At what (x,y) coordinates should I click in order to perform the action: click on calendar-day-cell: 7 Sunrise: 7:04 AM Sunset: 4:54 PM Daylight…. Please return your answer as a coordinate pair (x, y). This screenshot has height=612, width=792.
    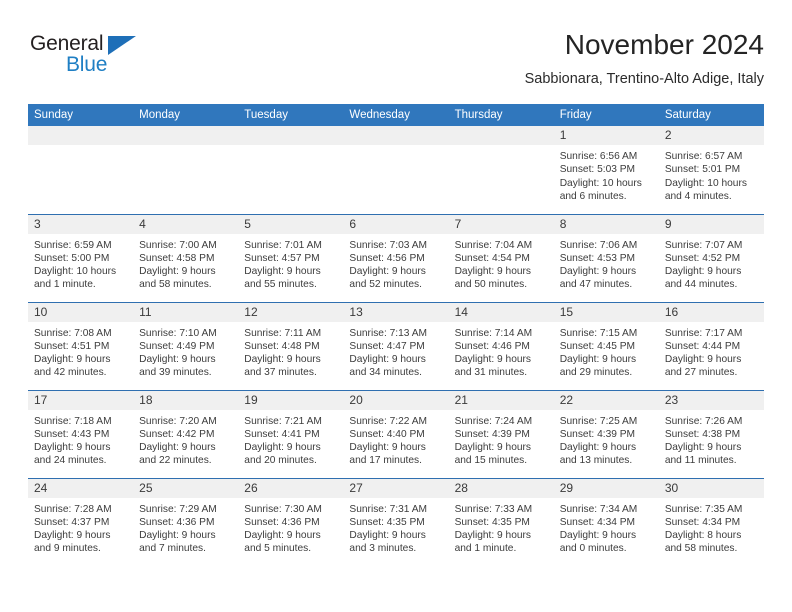
    Looking at the image, I should click on (501, 257).